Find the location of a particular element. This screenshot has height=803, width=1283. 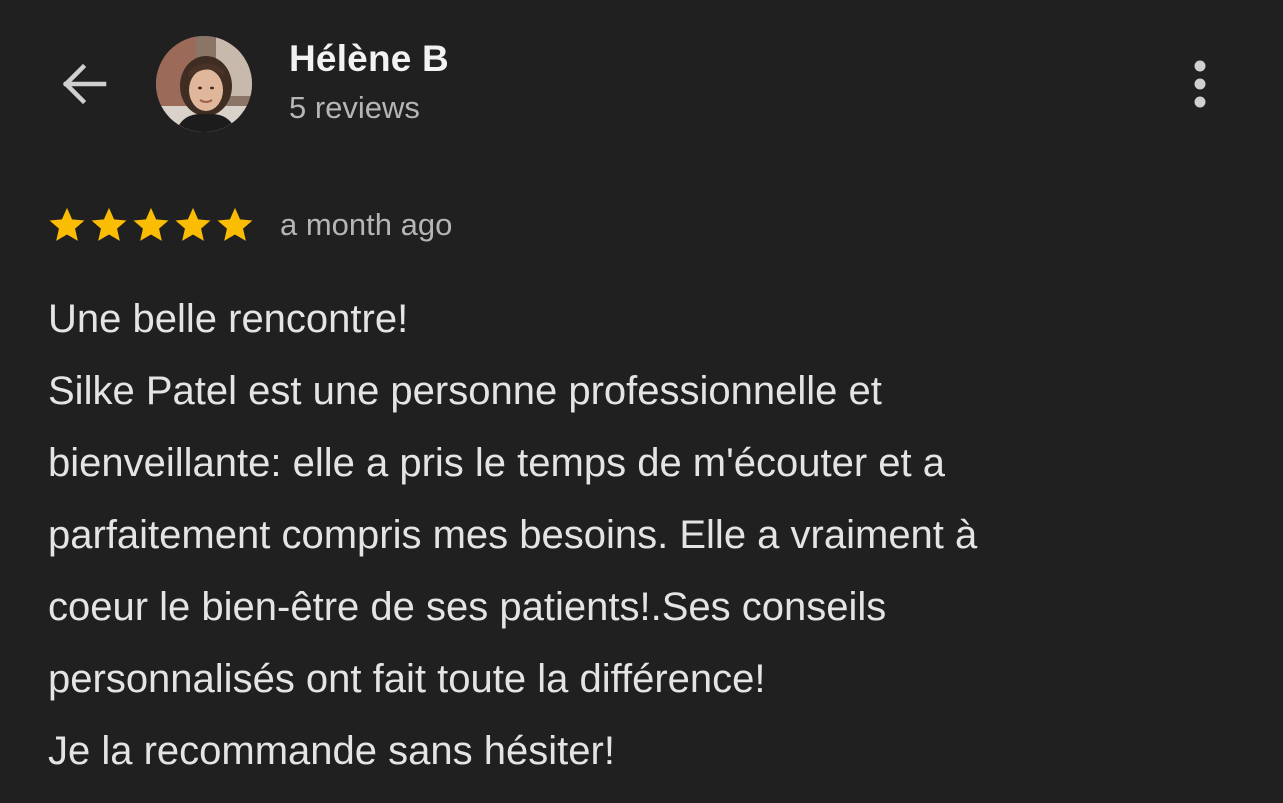

arrow-back-icon is located at coordinates (84, 84).